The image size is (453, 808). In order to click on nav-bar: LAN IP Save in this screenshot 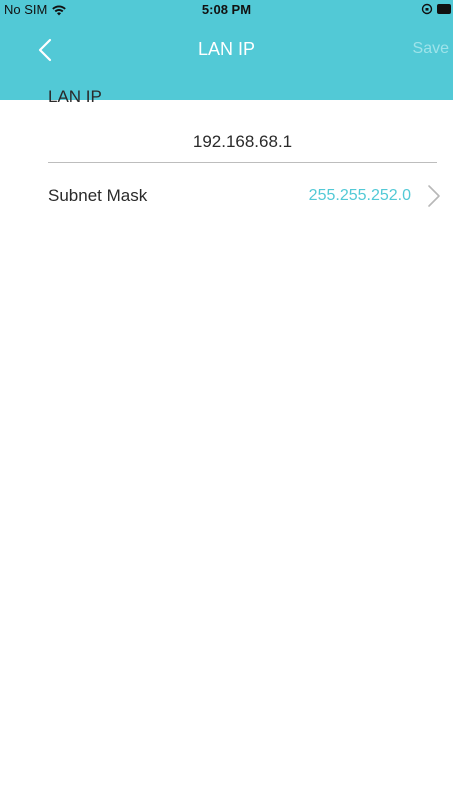, I will do `click(226, 50)`.